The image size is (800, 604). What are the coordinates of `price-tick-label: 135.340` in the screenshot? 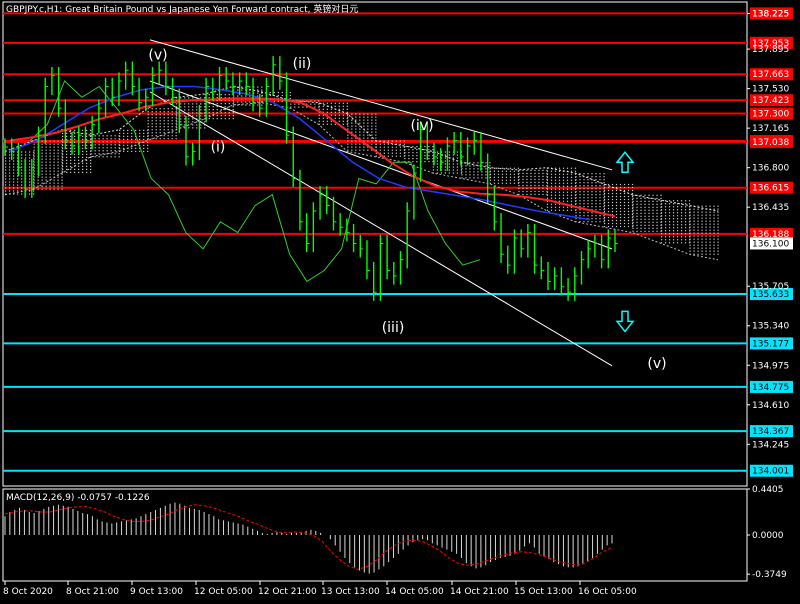 It's located at (770, 327).